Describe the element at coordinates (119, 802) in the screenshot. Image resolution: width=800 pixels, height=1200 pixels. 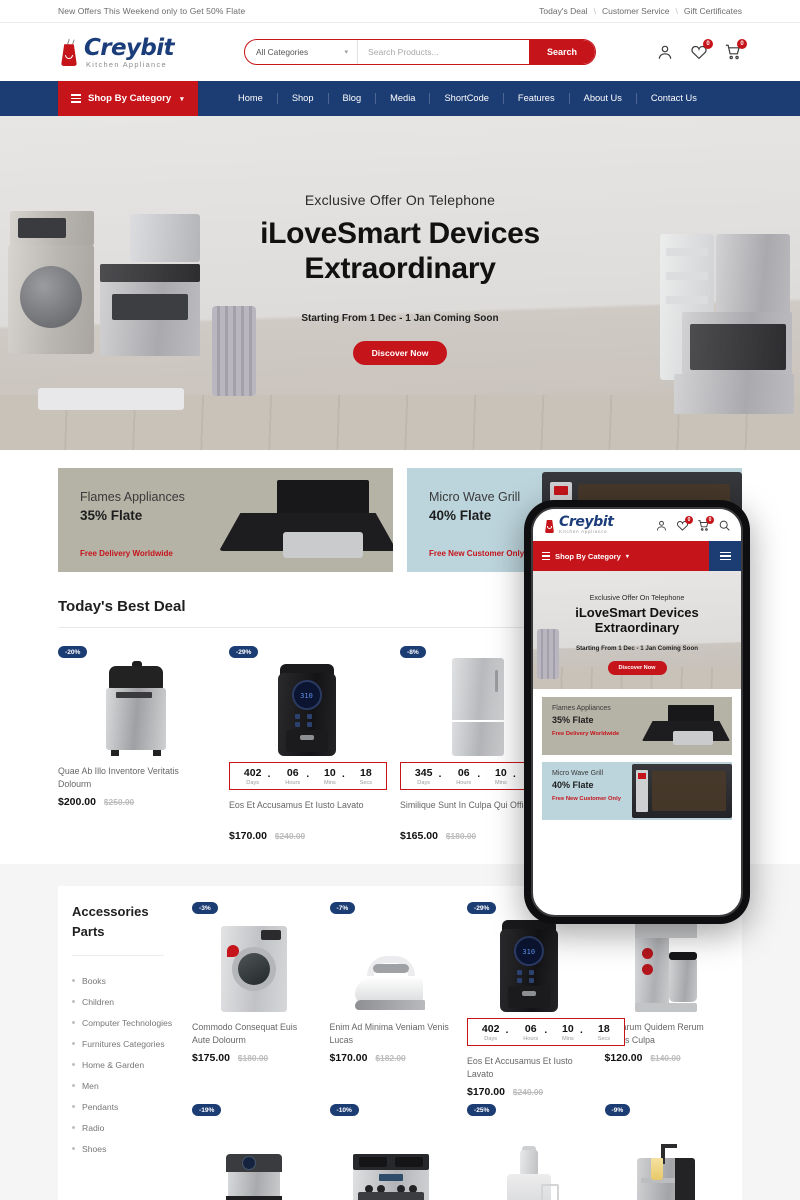
I see `product-old-price: $250.00` at that location.